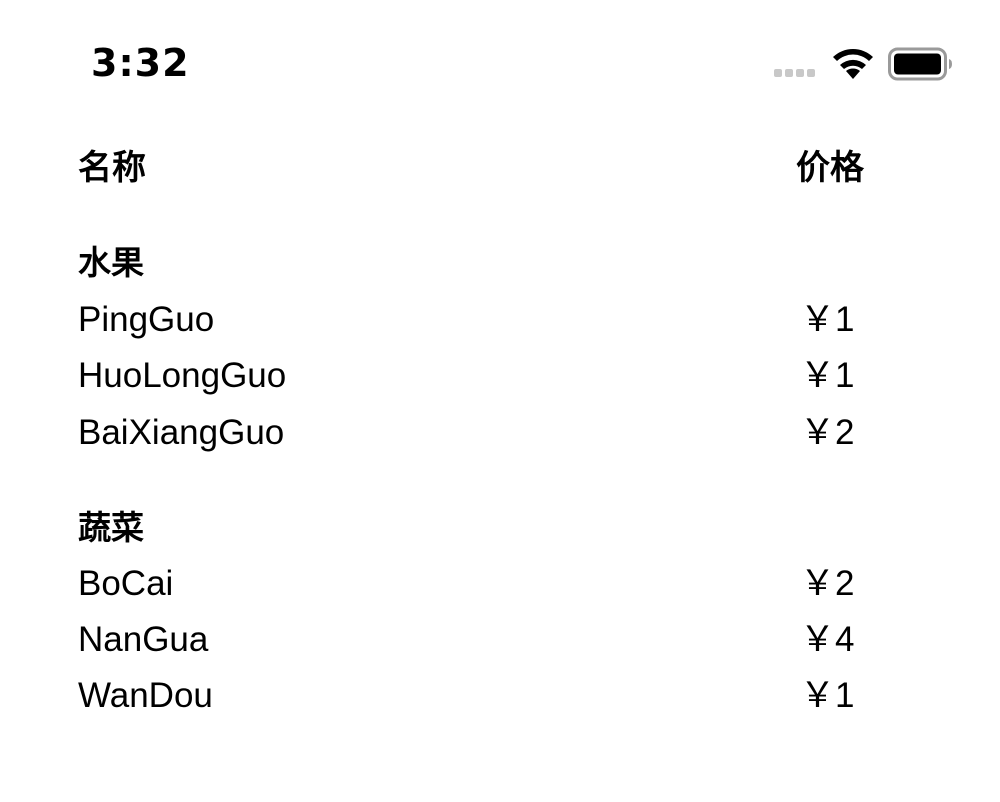  What do you see at coordinates (126, 583) in the screenshot?
I see `item-name: BoCai` at bounding box center [126, 583].